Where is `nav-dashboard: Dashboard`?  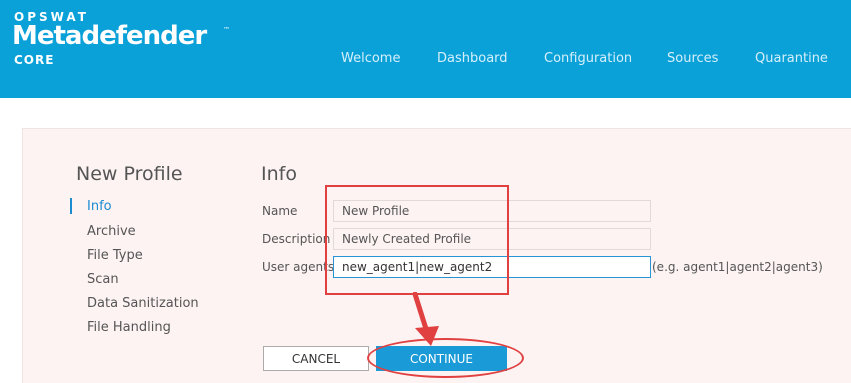
nav-dashboard: Dashboard is located at coordinates (472, 58).